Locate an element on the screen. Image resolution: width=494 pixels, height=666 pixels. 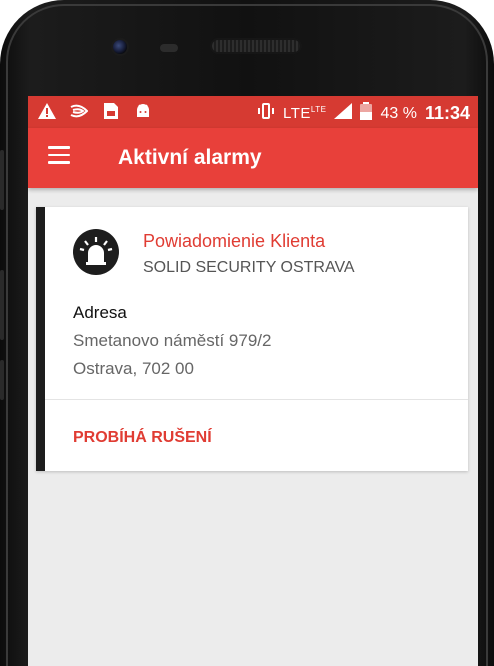
system-indicators: LTELTE 43 % 11:34 is located at coordinates (363, 113).